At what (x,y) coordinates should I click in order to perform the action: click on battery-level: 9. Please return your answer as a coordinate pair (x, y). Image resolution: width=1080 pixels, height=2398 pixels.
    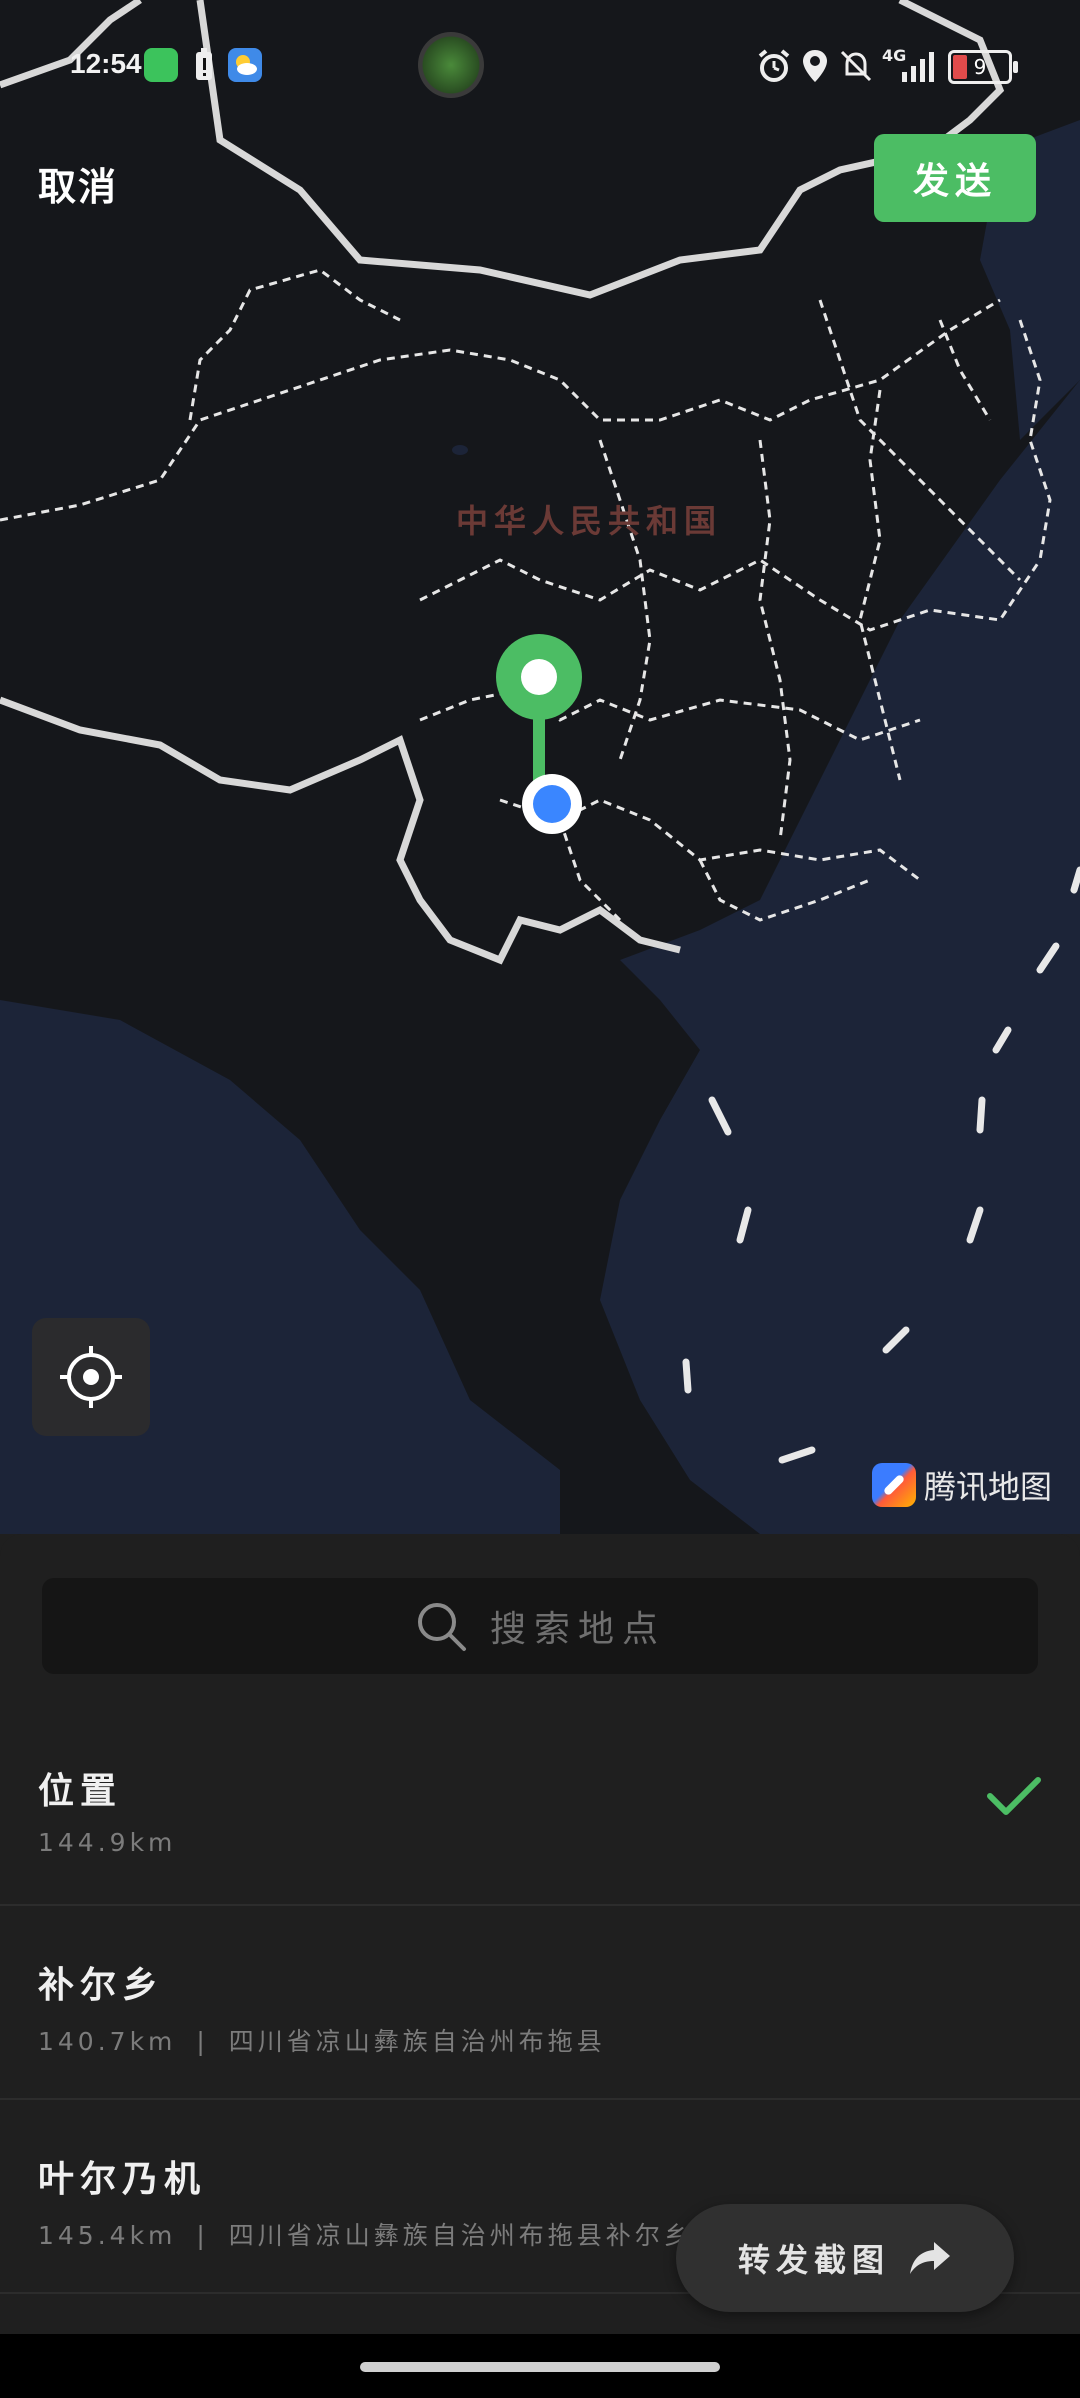
    Looking at the image, I should click on (980, 67).